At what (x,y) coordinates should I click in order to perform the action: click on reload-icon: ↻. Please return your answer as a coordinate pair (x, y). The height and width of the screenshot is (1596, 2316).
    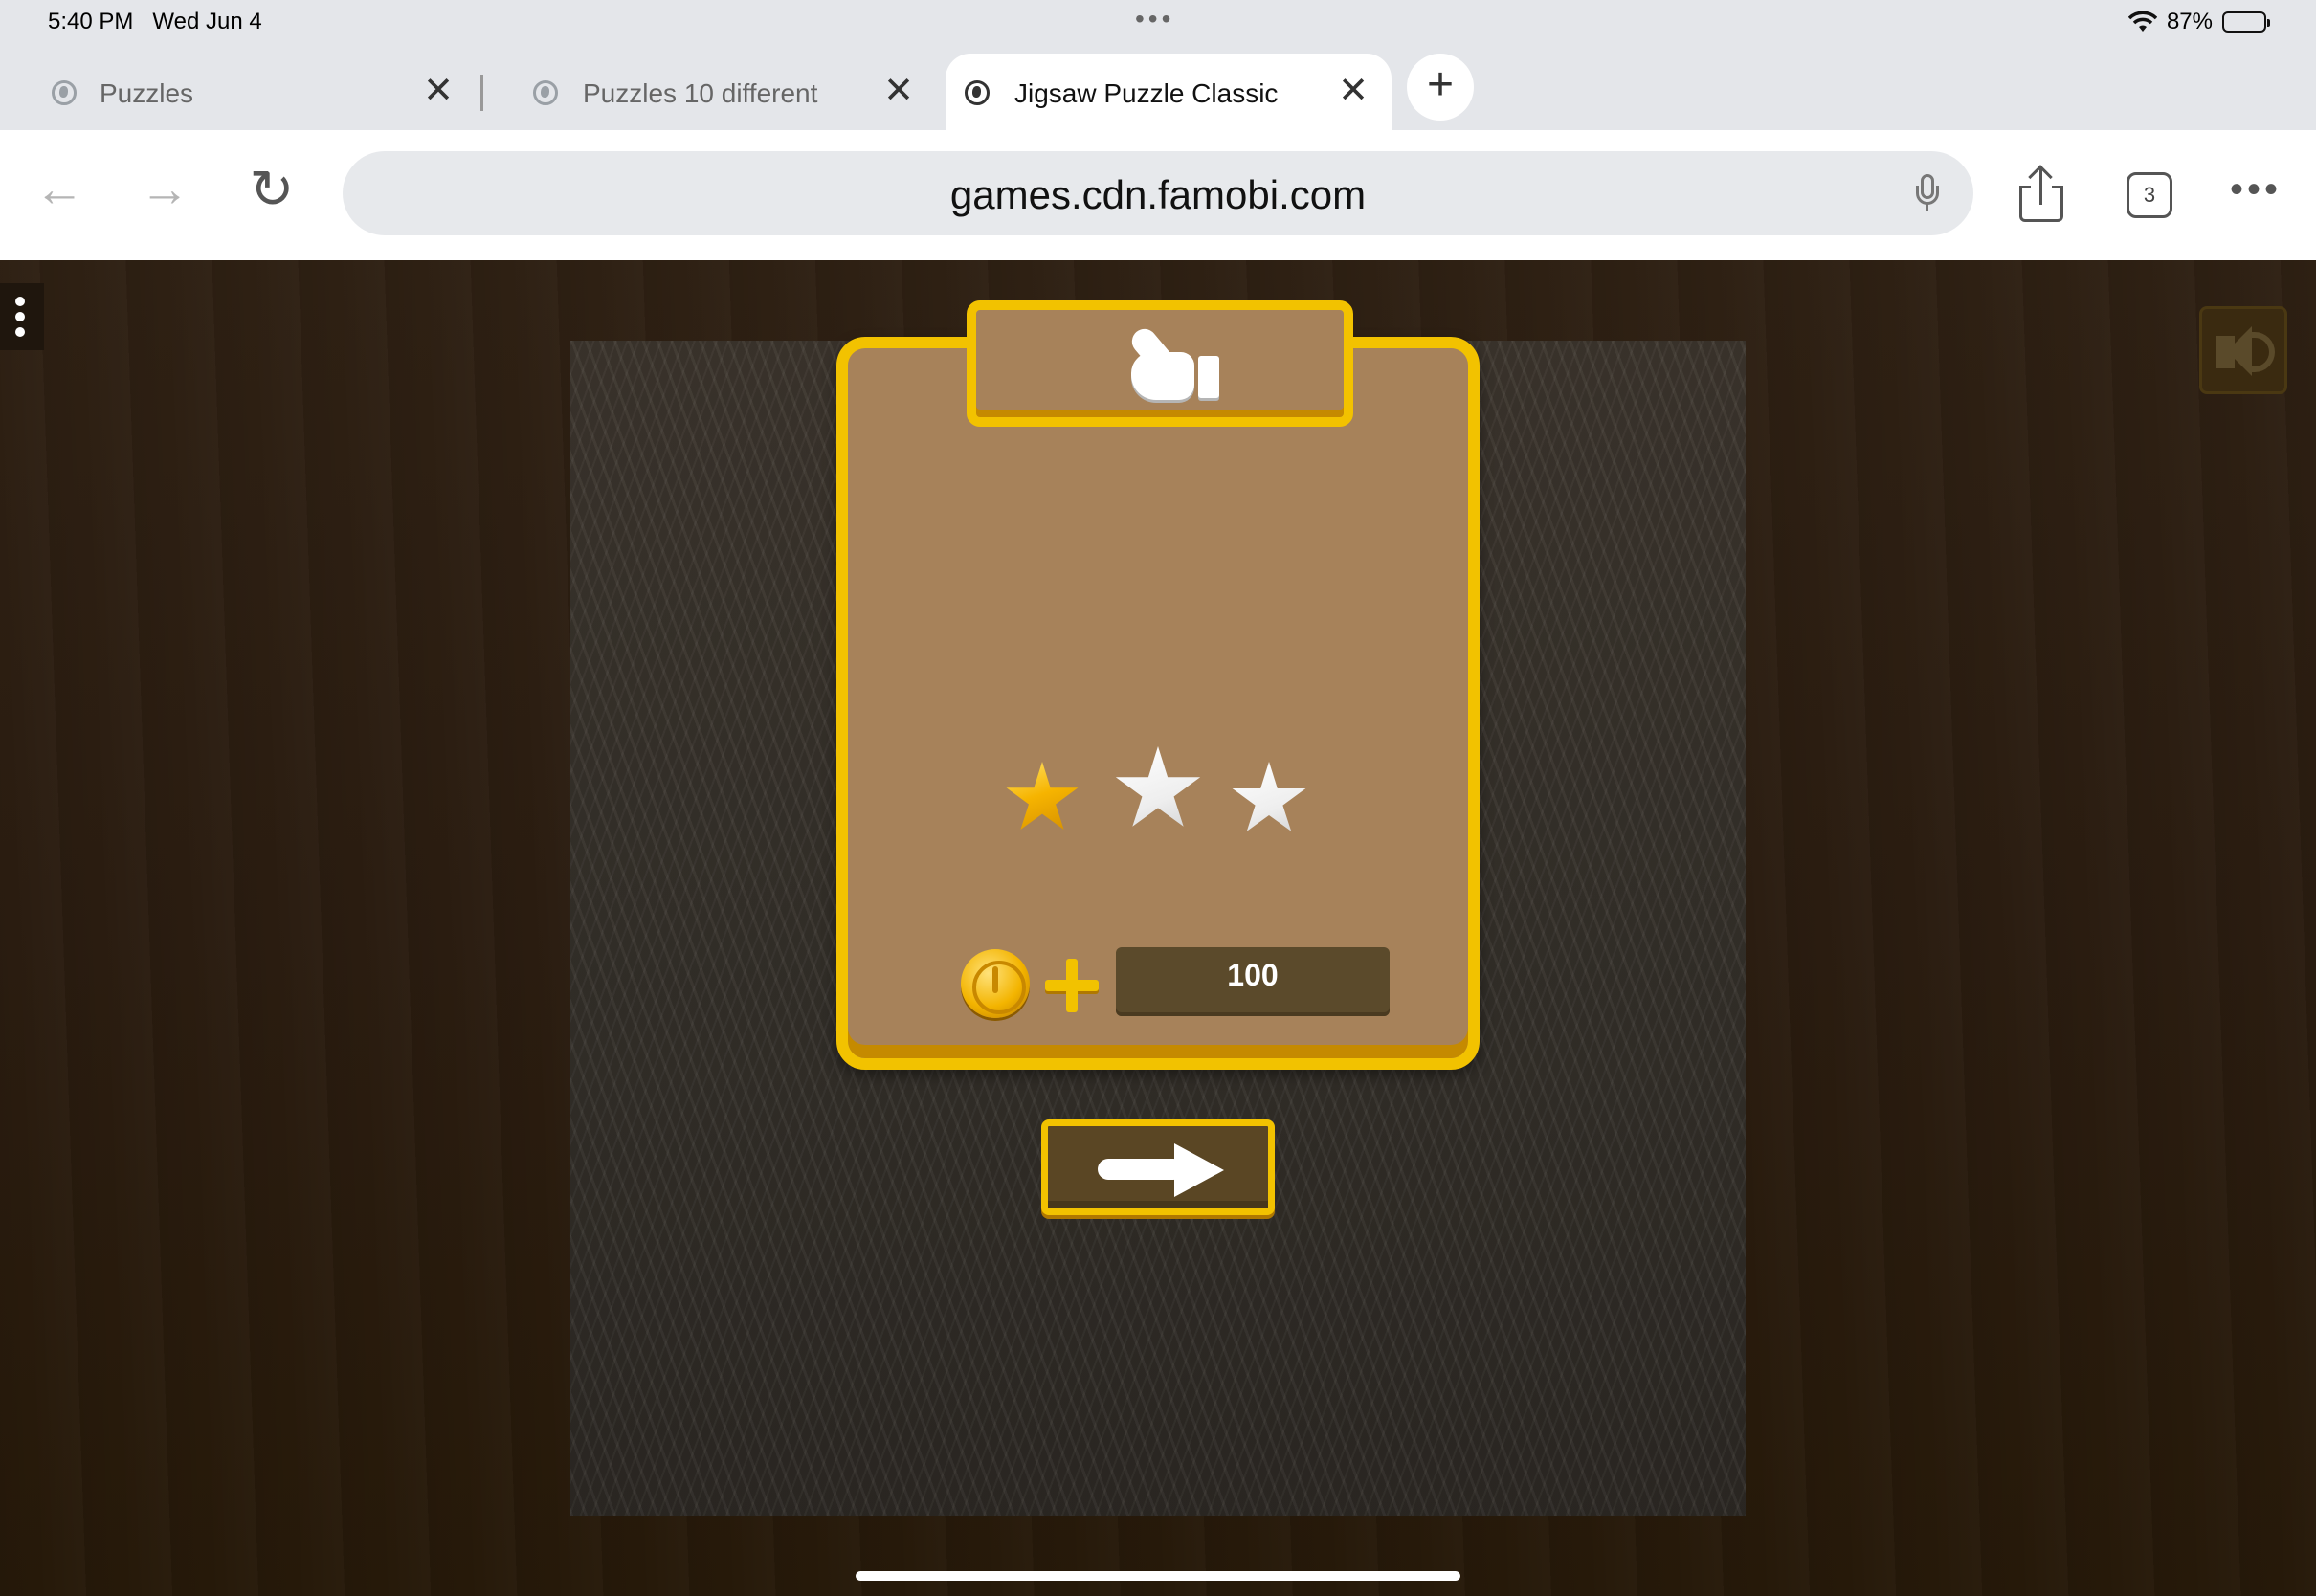
    Looking at the image, I should click on (272, 192).